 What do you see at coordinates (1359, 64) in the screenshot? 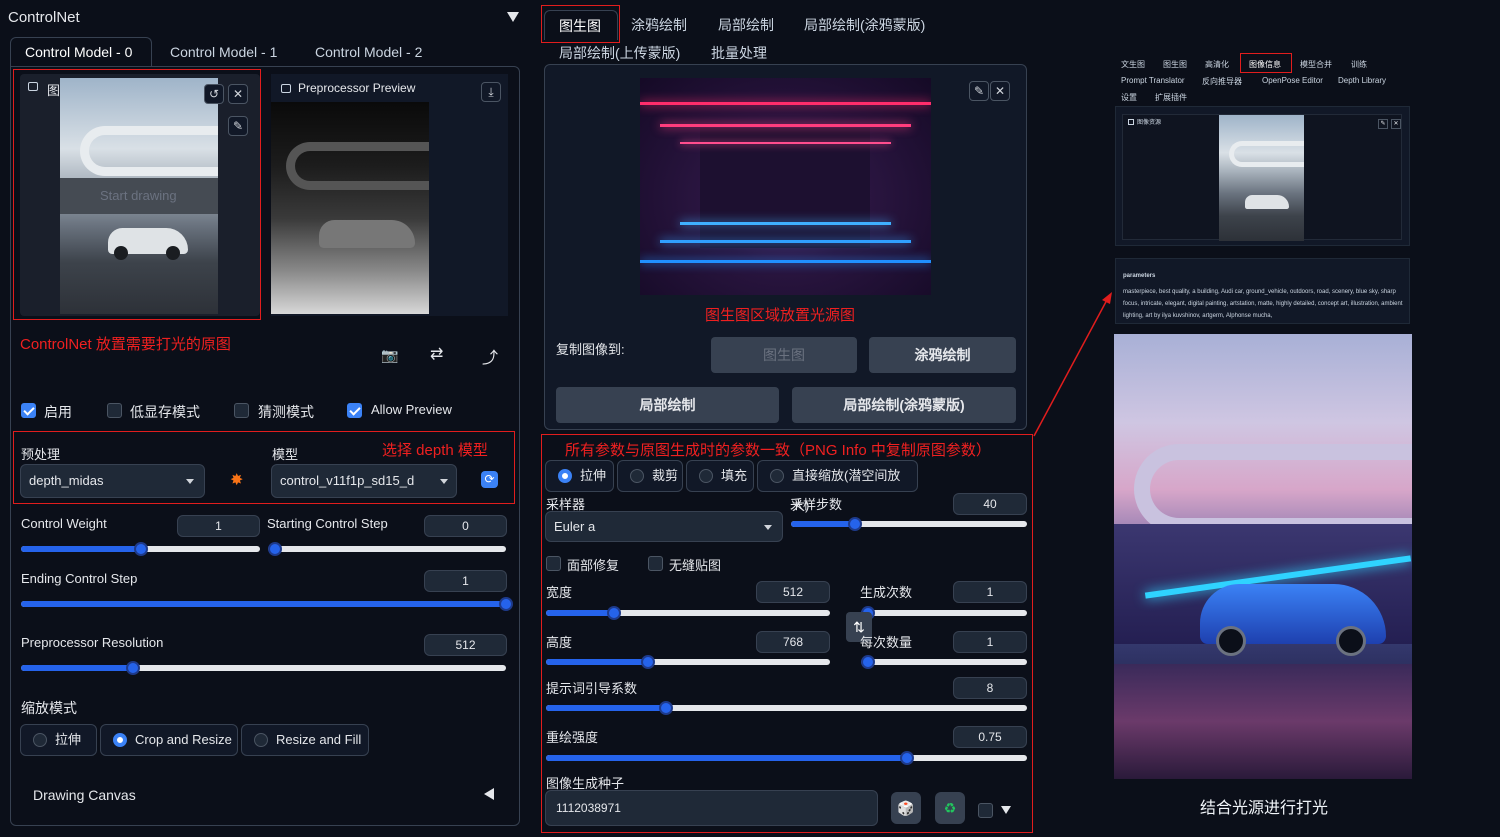
I see `tab-train: 训练` at bounding box center [1359, 64].